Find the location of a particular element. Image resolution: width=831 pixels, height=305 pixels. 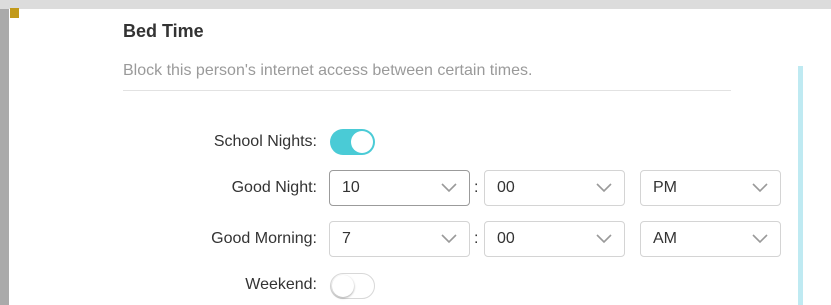

good-morning-period-select: AM is located at coordinates (710, 239).